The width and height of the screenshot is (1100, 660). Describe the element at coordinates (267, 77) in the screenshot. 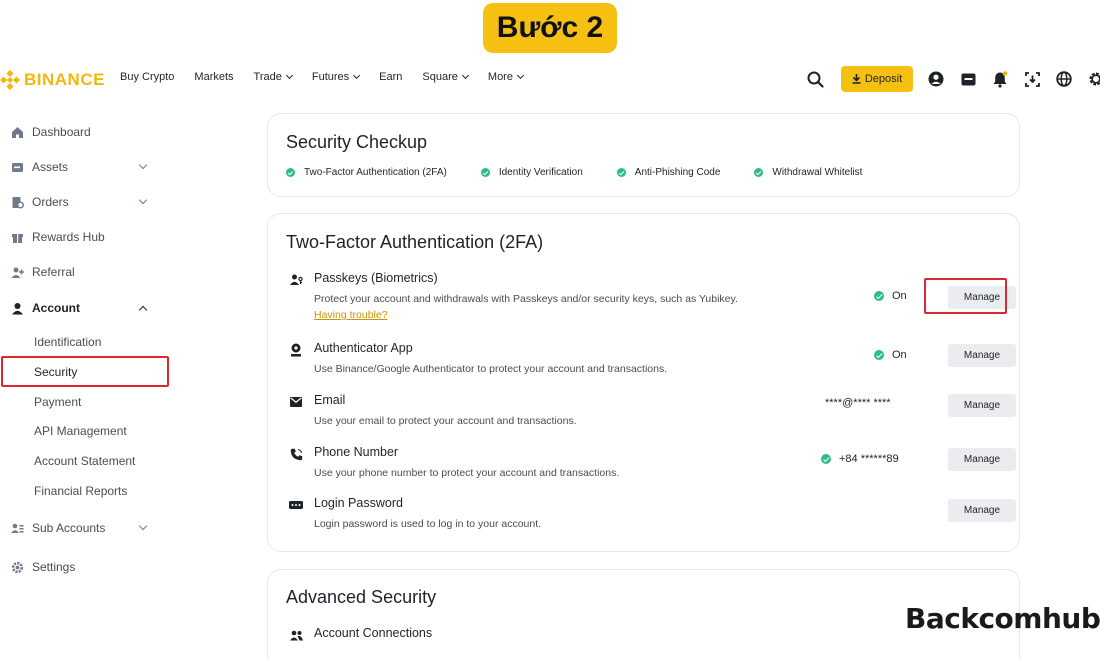

I see `nav-label: Trade` at that location.